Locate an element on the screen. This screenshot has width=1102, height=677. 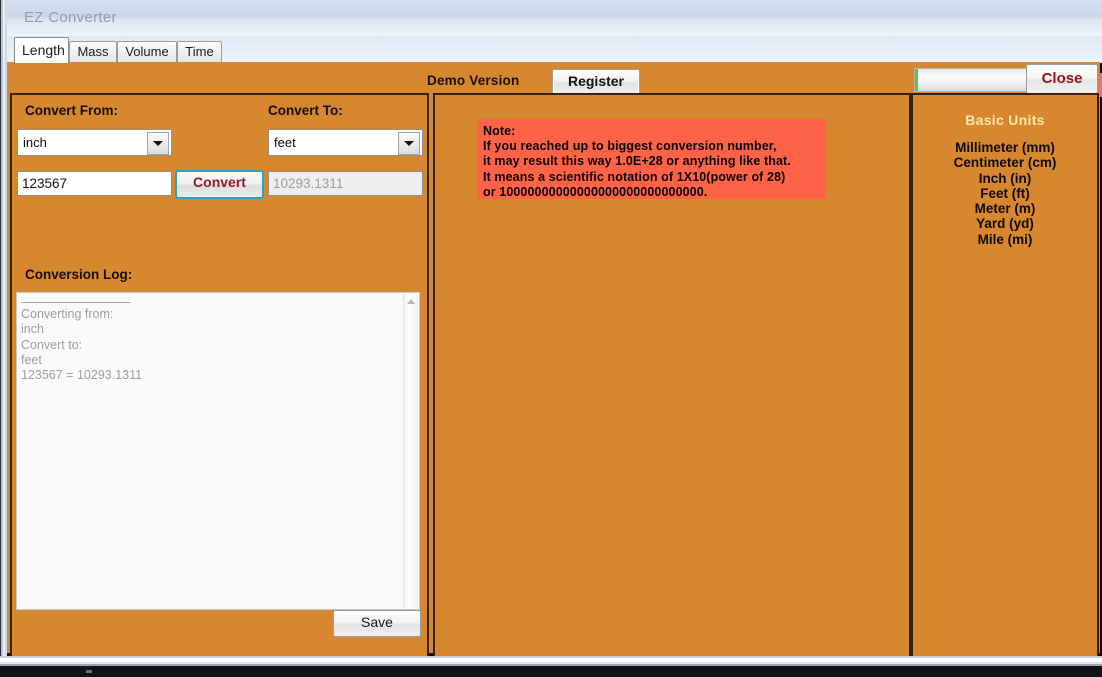
list-item: Meter (m) is located at coordinates (1005, 209).